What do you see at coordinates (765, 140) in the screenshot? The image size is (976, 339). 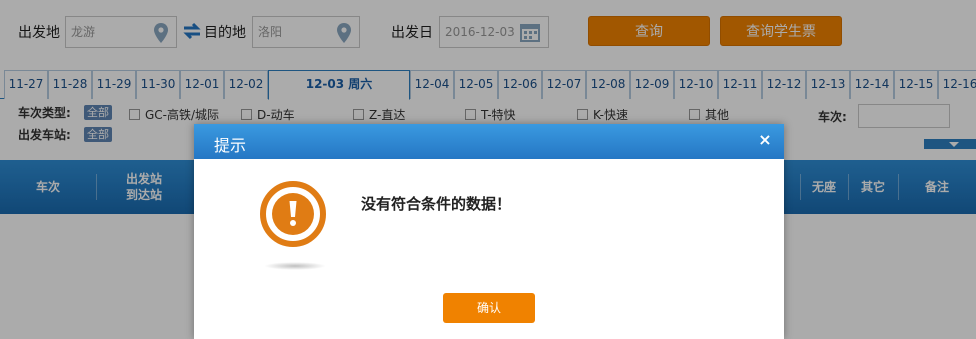 I see `close-icon: ×` at bounding box center [765, 140].